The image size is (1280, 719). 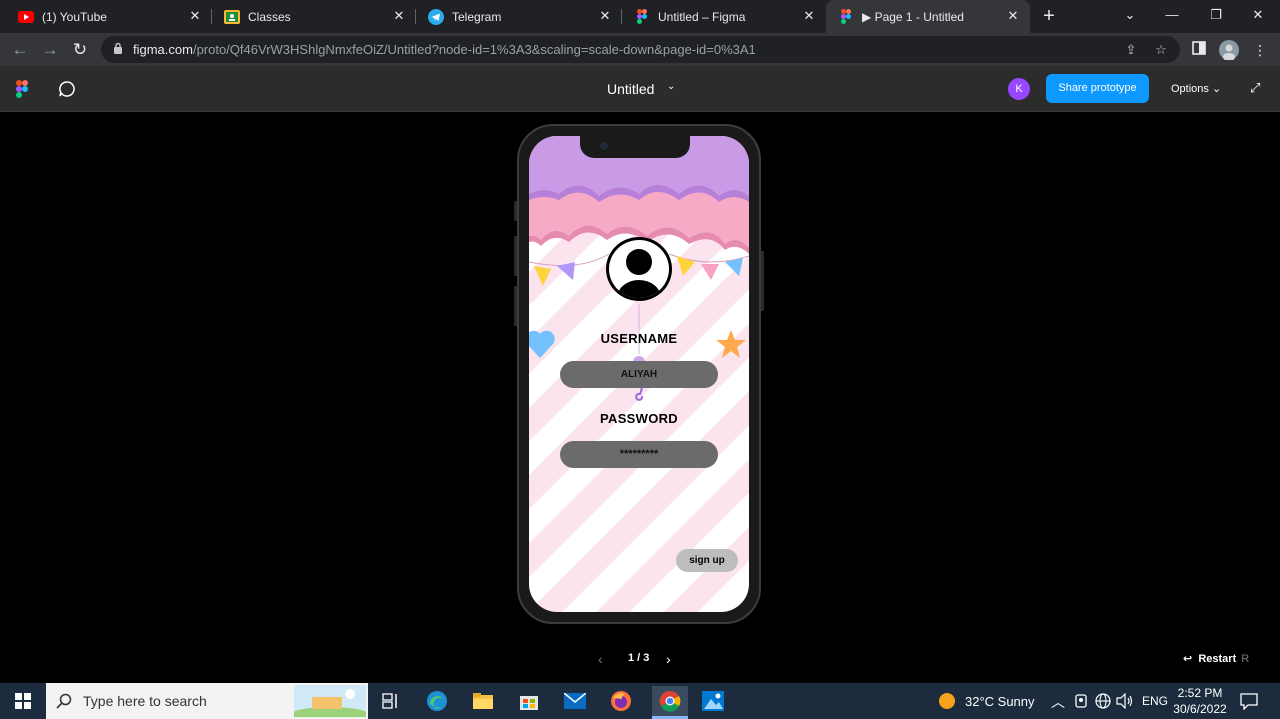 I want to click on clock: 2:52 PM 30/6/2022, so click(x=1200, y=701).